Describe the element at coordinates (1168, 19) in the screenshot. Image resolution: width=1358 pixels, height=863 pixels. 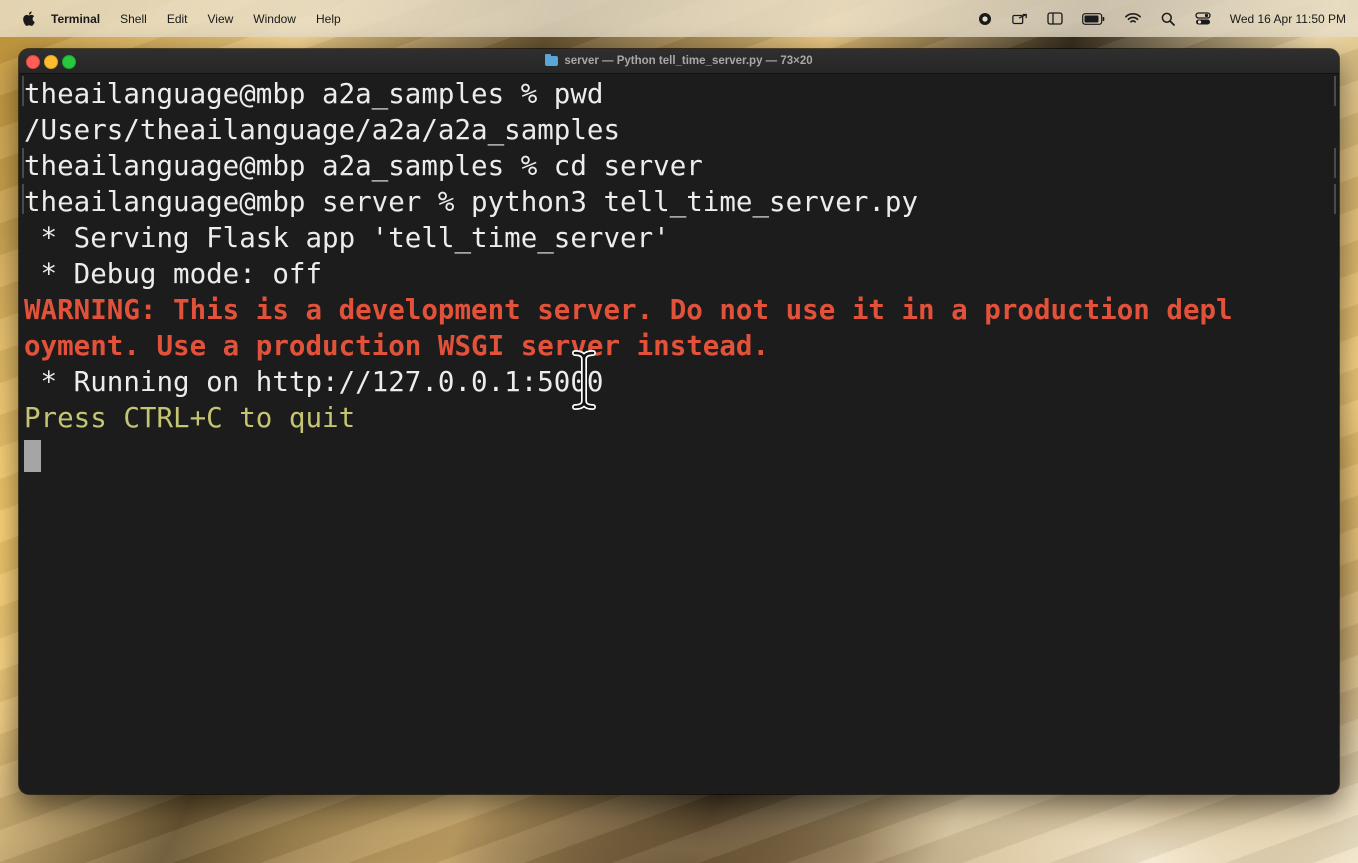
I see `search-icon` at that location.